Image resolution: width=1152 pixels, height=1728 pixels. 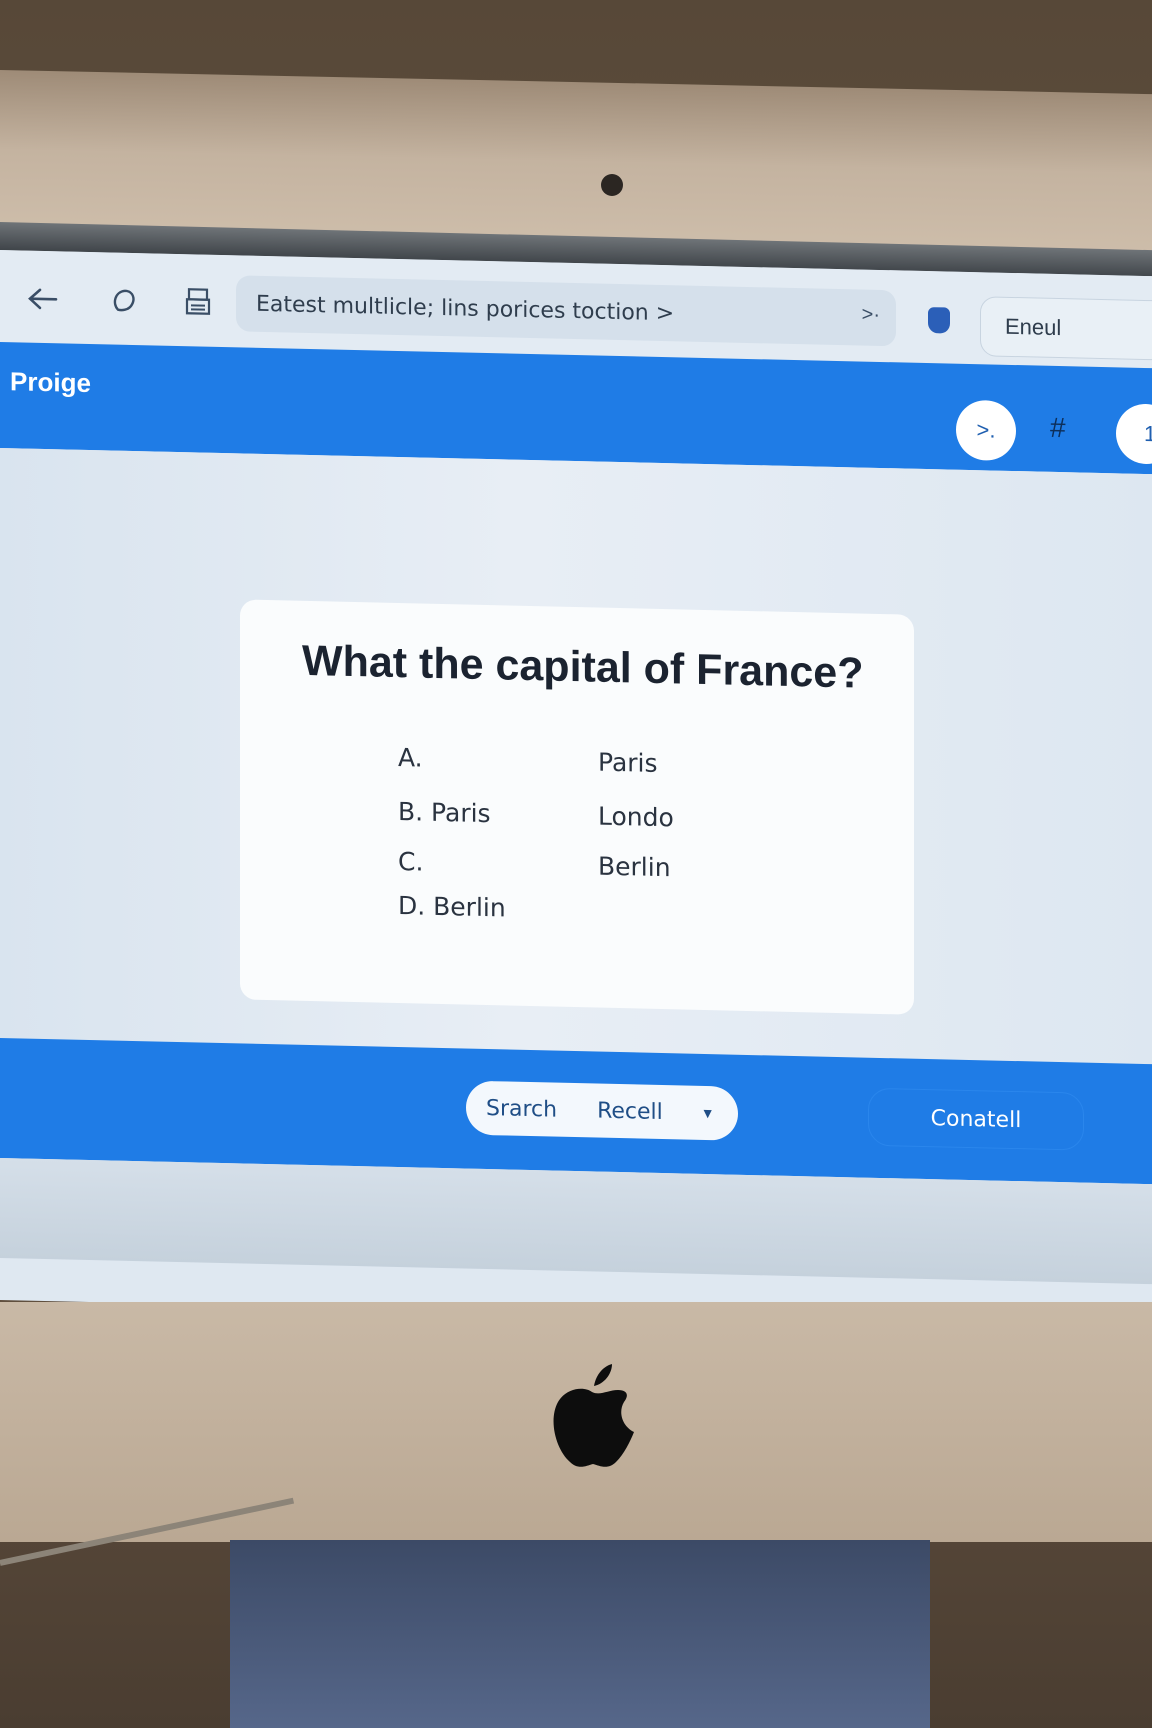 What do you see at coordinates (1033, 327) in the screenshot?
I see `email-label: Eneul` at bounding box center [1033, 327].